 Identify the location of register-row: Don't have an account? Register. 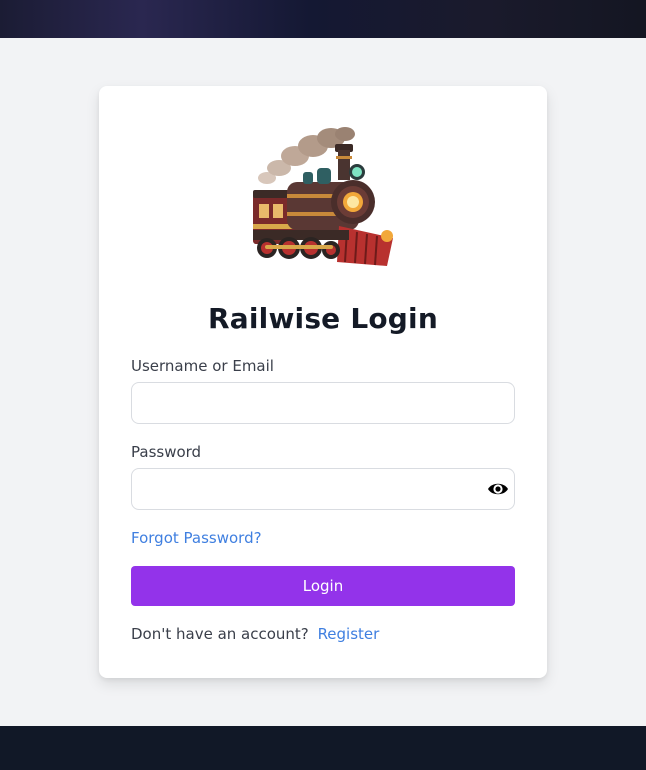
(255, 634).